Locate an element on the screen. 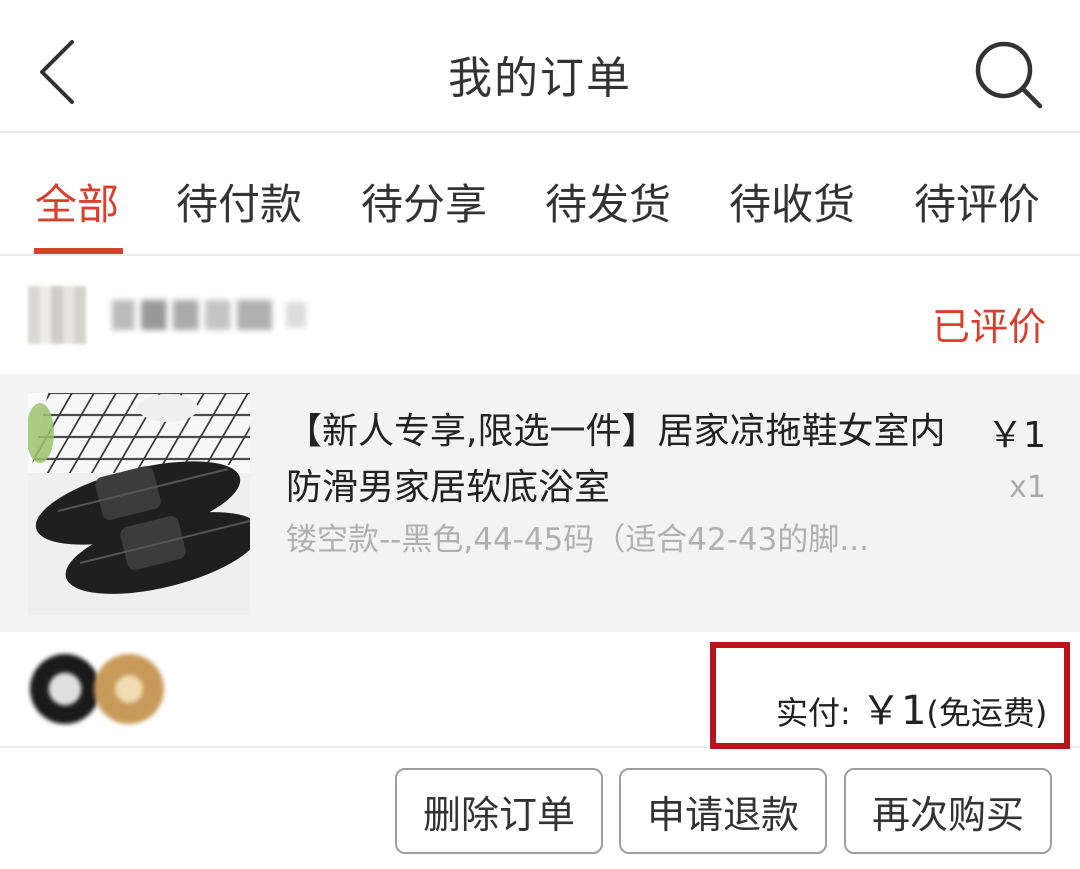  active-tab-indicator is located at coordinates (78, 251).